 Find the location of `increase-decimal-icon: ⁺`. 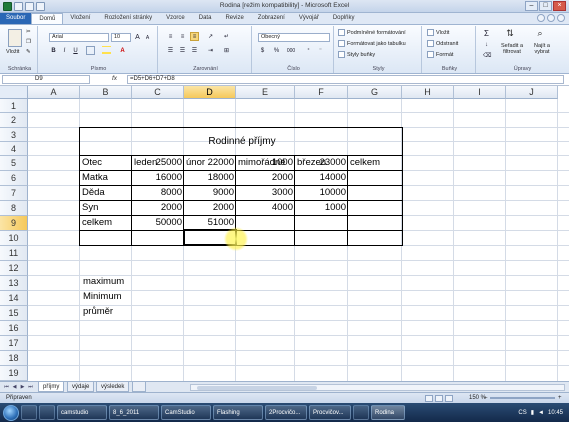

increase-decimal-icon: ⁺ is located at coordinates (308, 50).